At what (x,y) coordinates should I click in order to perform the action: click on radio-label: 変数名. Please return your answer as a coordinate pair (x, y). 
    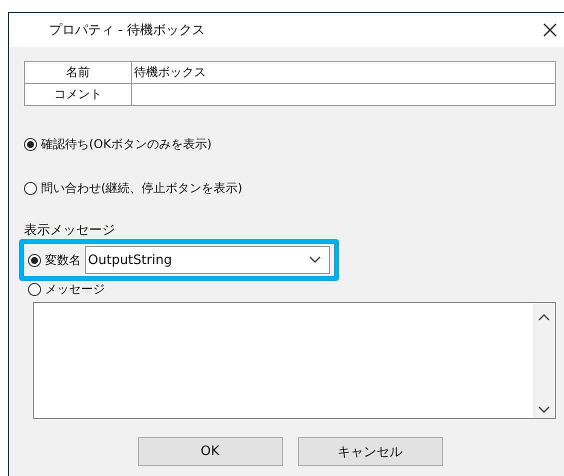
    Looking at the image, I should click on (63, 260).